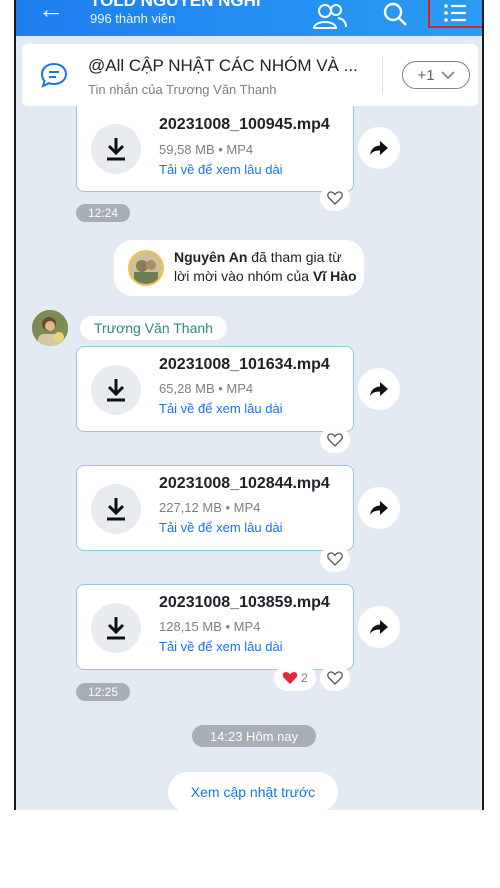  I want to click on file-meta: 128,15 MB • MP4, so click(210, 626).